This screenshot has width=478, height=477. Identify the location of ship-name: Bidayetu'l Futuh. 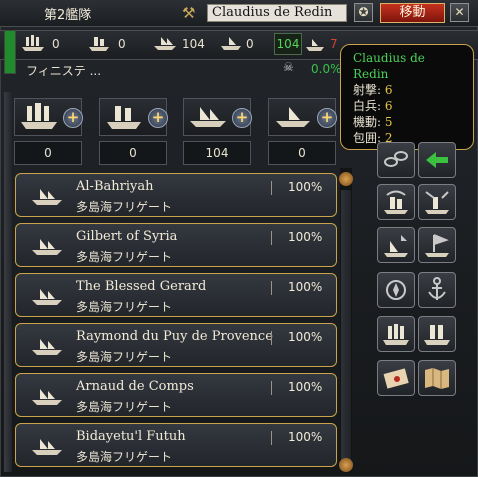
(131, 436).